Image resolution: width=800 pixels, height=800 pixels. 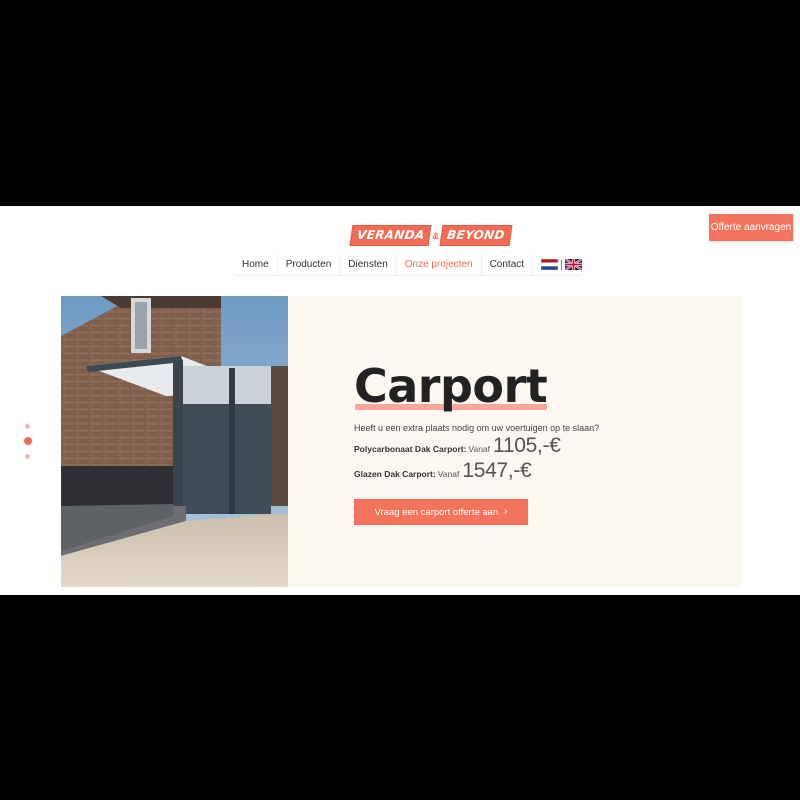 I want to click on chevron-right-icon: ›, so click(x=506, y=511).